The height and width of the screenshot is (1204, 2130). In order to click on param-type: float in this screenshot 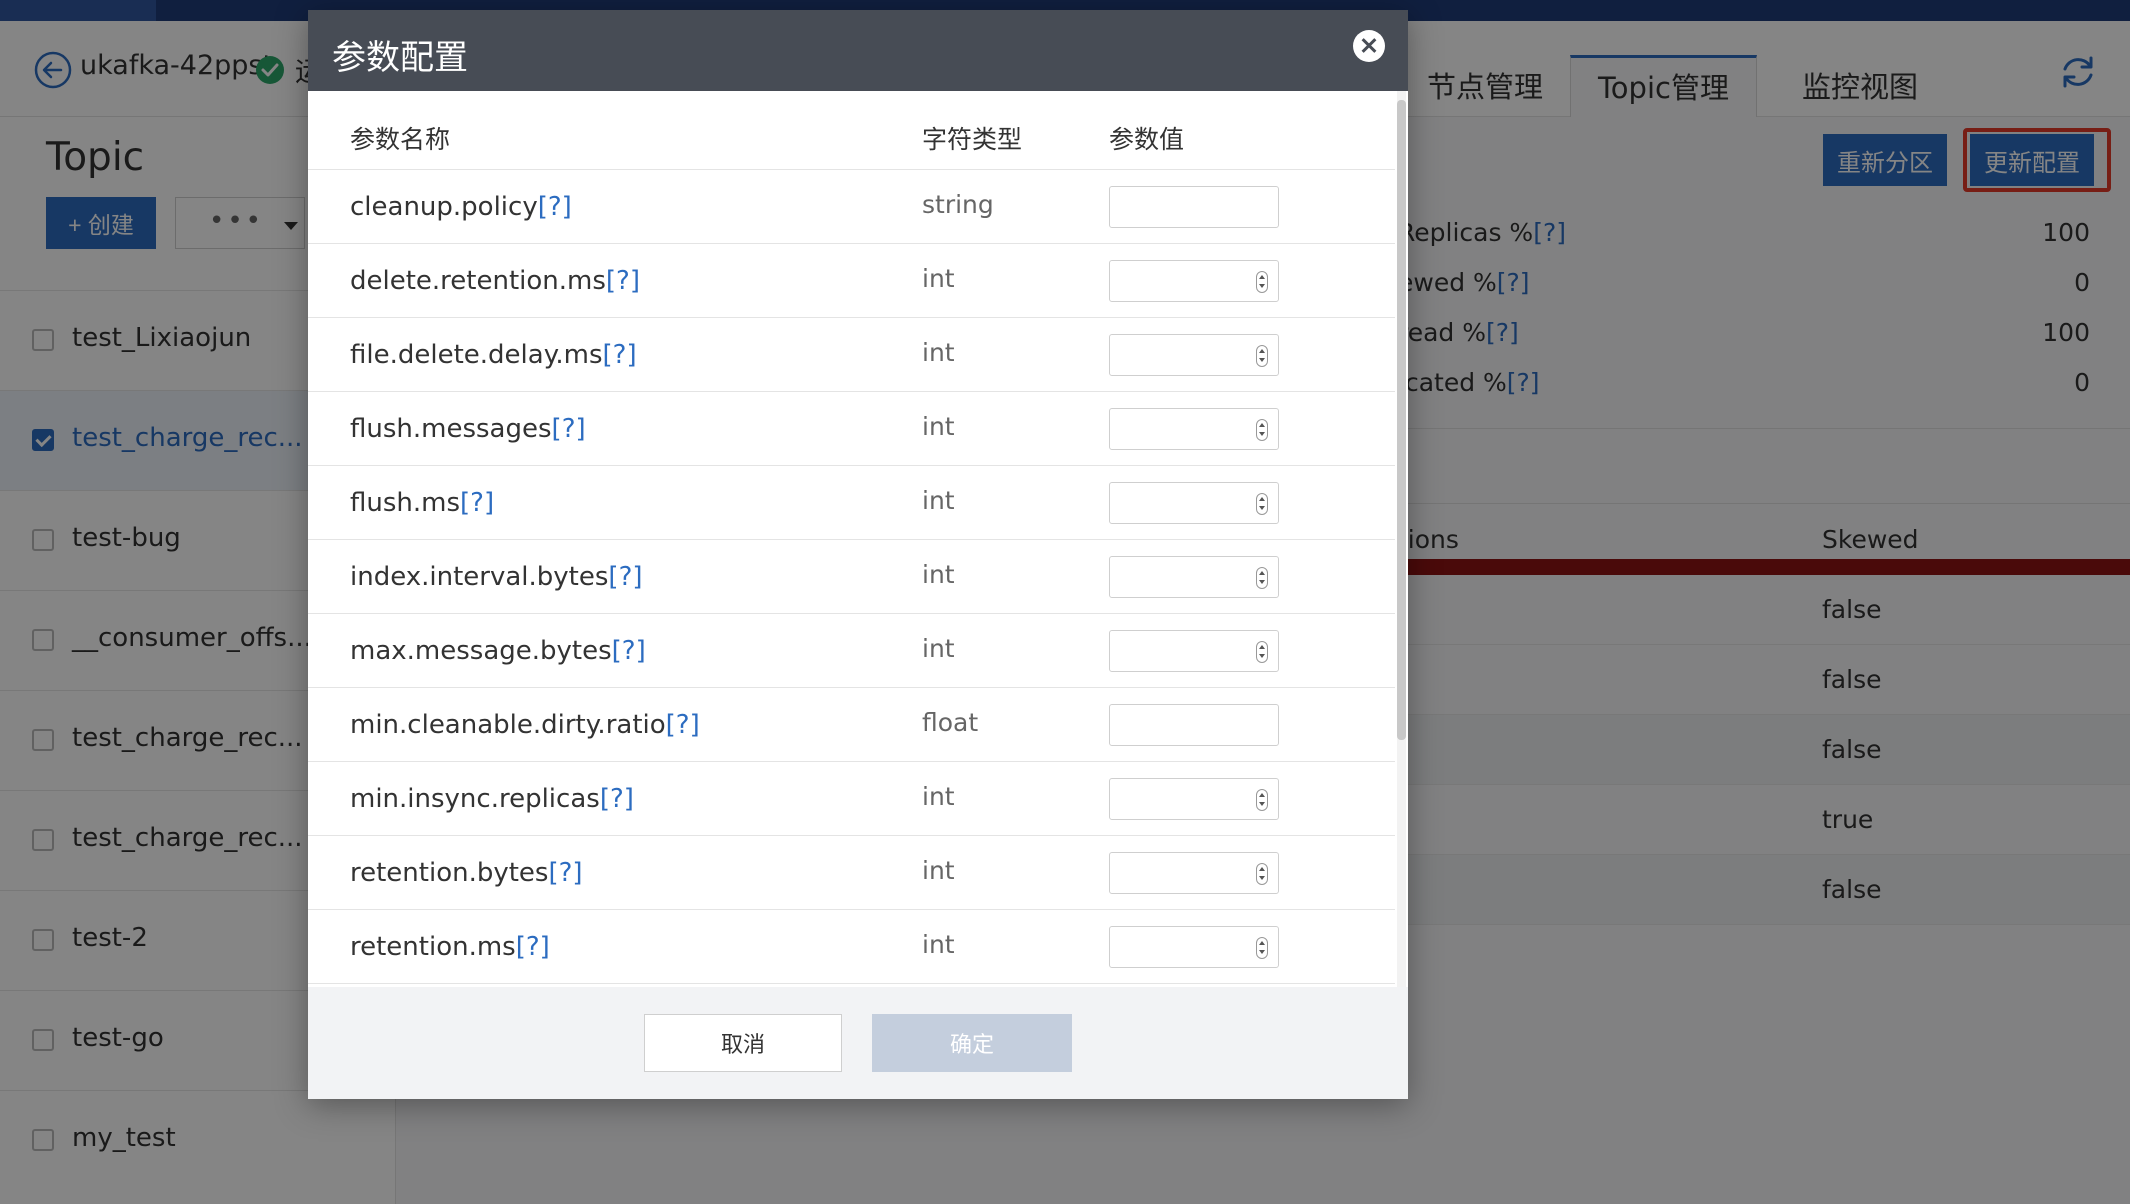, I will do `click(950, 722)`.